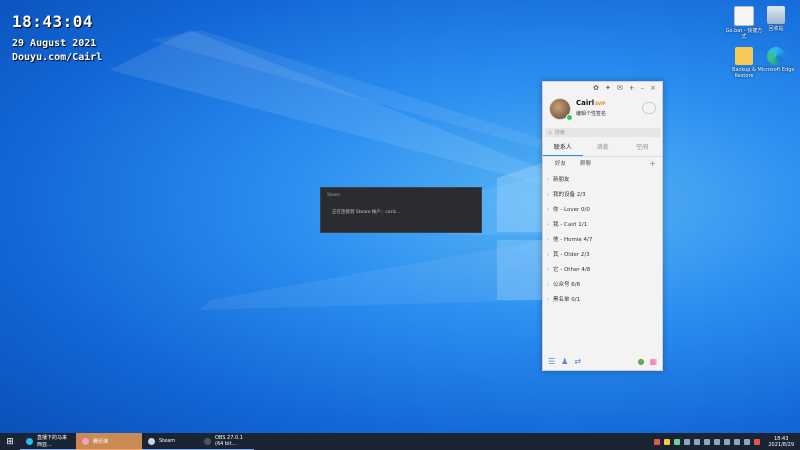 The width and height of the screenshot is (800, 450). Describe the element at coordinates (10, 442) in the screenshot. I see `windows-start-icon: ⊞` at that location.